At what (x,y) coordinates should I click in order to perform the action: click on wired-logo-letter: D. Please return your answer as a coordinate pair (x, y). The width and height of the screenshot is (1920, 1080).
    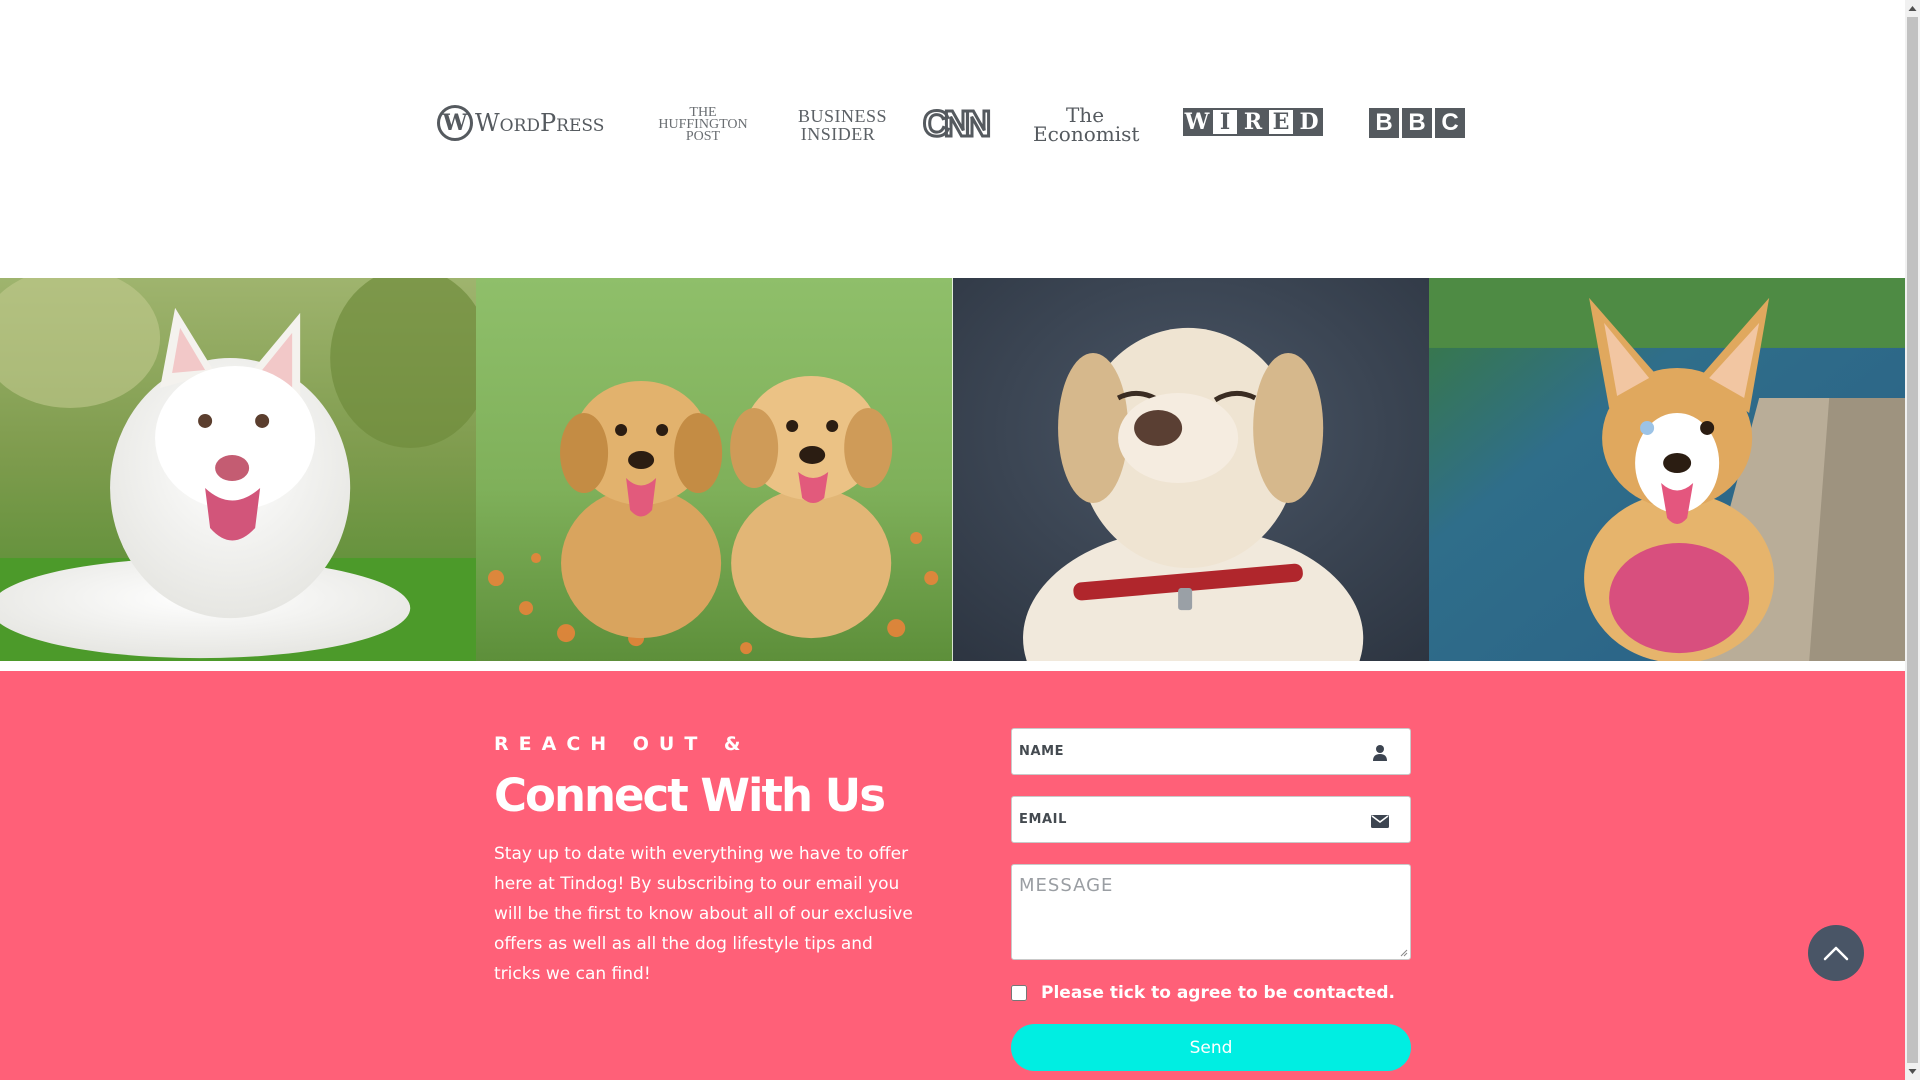
    Looking at the image, I should click on (1309, 122).